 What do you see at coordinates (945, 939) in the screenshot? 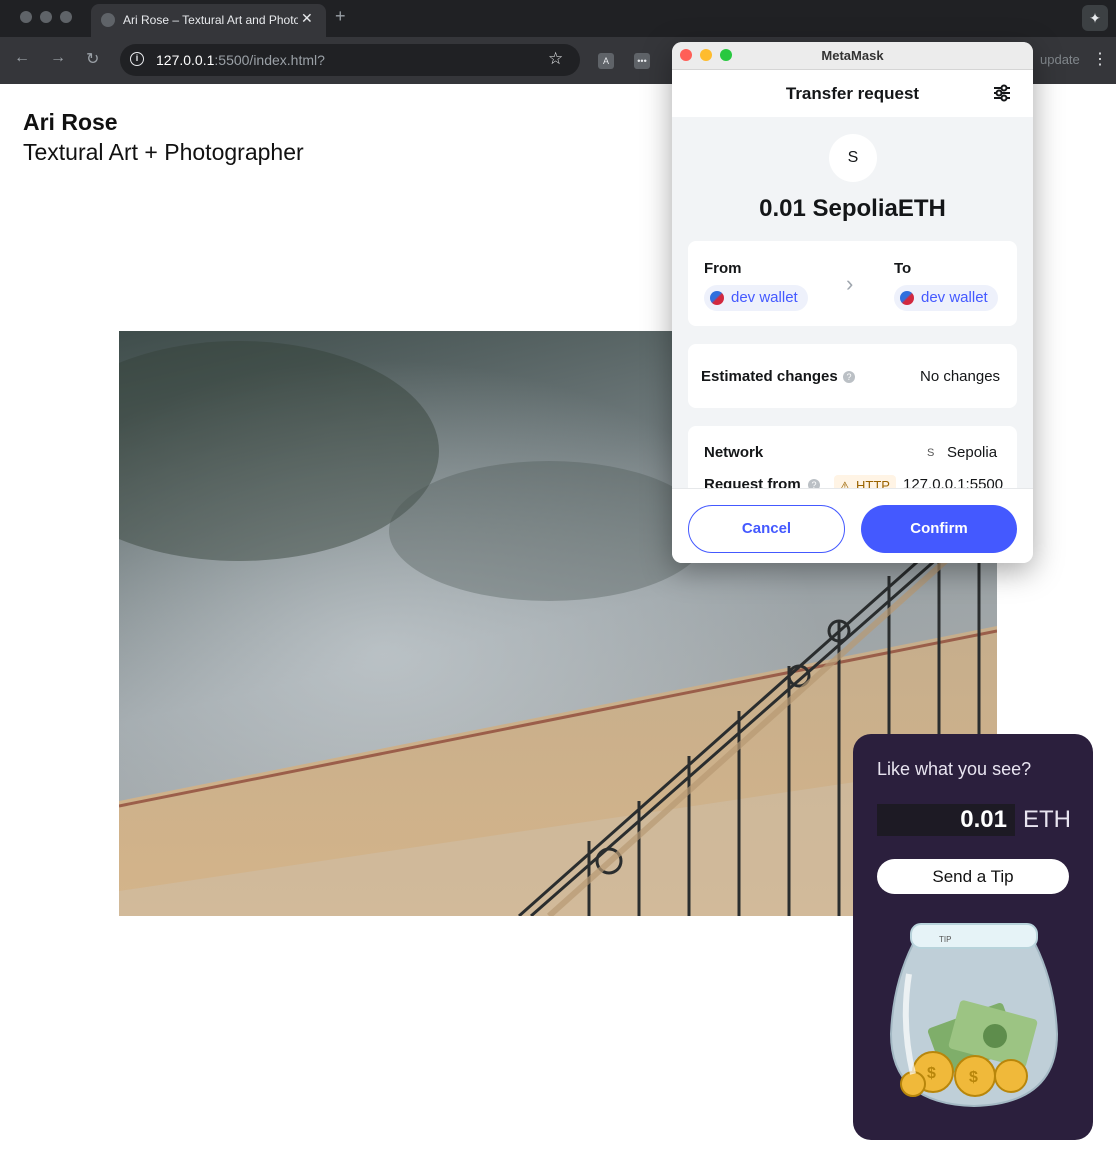
I see `tip-jar-label: TIP` at bounding box center [945, 939].